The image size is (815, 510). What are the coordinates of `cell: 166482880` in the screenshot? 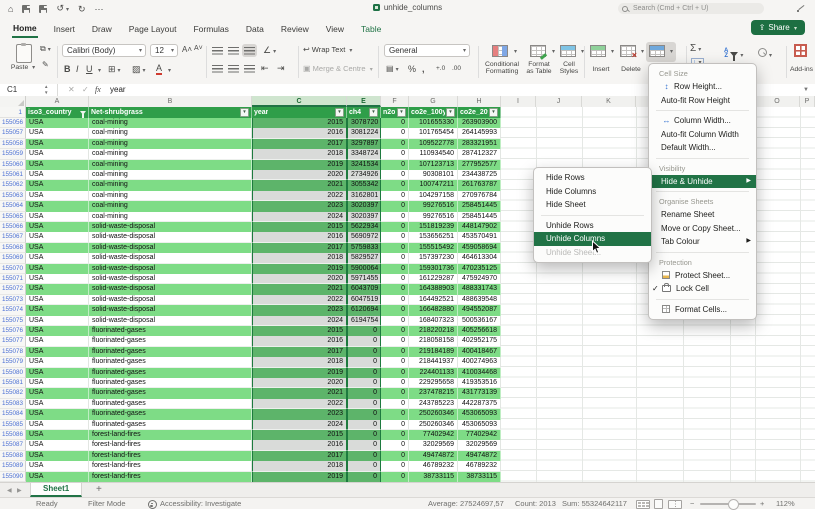 It's located at (433, 310).